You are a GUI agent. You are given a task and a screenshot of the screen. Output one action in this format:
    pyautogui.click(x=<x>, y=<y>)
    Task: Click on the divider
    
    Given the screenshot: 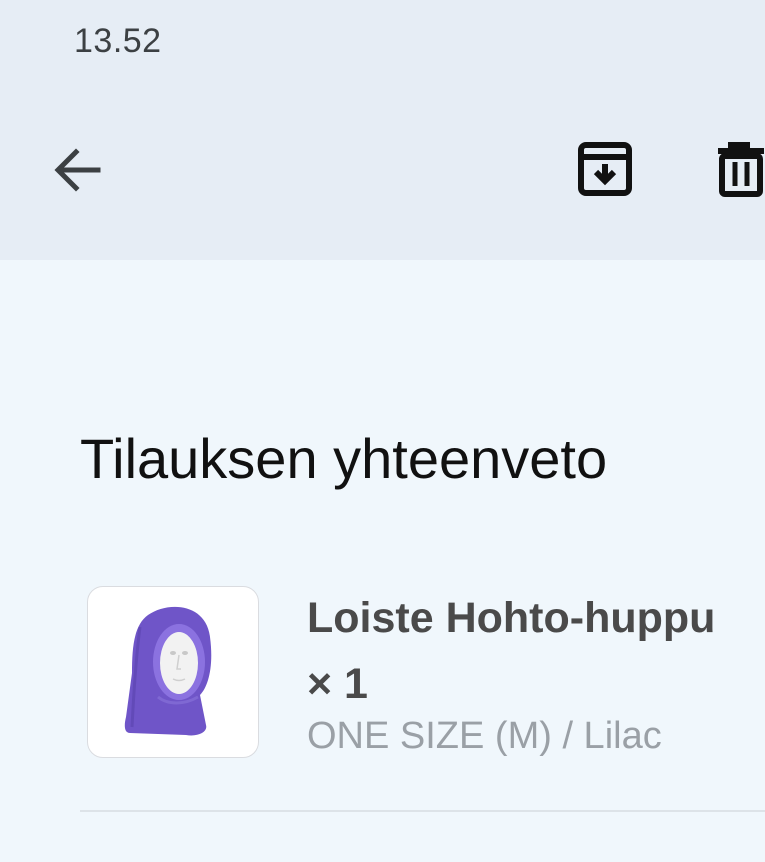 What is the action you would take?
    pyautogui.click(x=422, y=811)
    